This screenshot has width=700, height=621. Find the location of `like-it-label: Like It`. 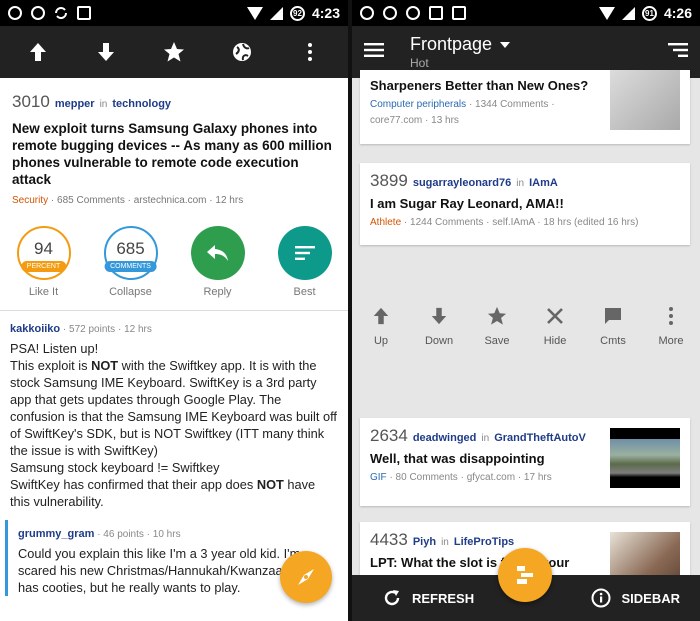

like-it-label: Like It is located at coordinates (43, 292).